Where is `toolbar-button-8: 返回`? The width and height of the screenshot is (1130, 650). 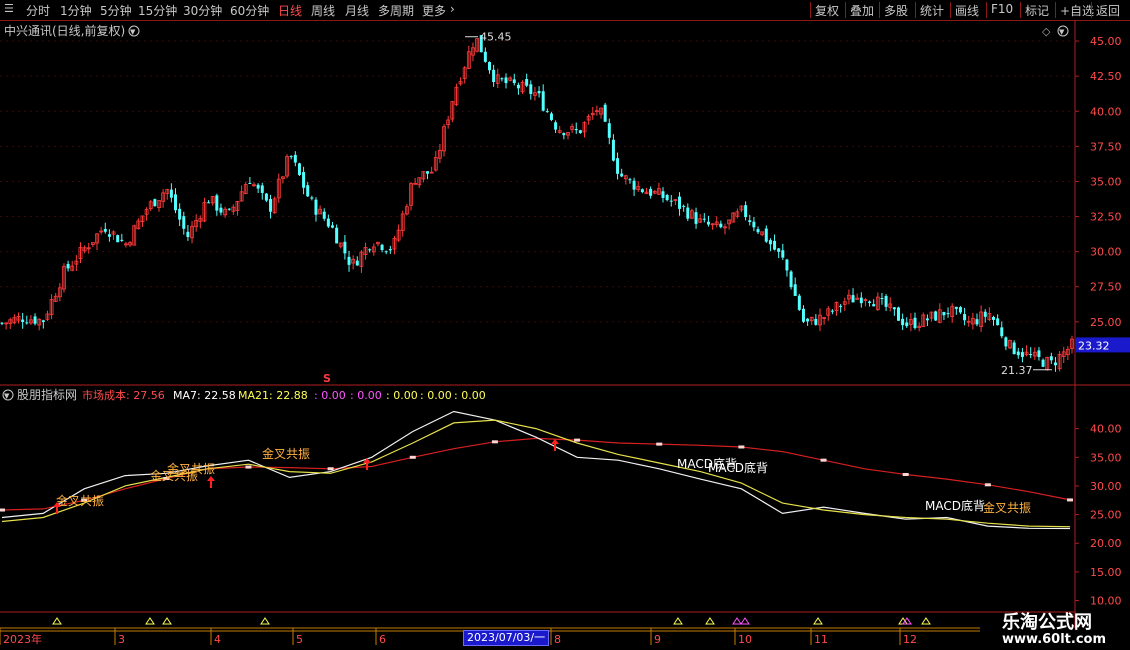
toolbar-button-8: 返回 is located at coordinates (1108, 10).